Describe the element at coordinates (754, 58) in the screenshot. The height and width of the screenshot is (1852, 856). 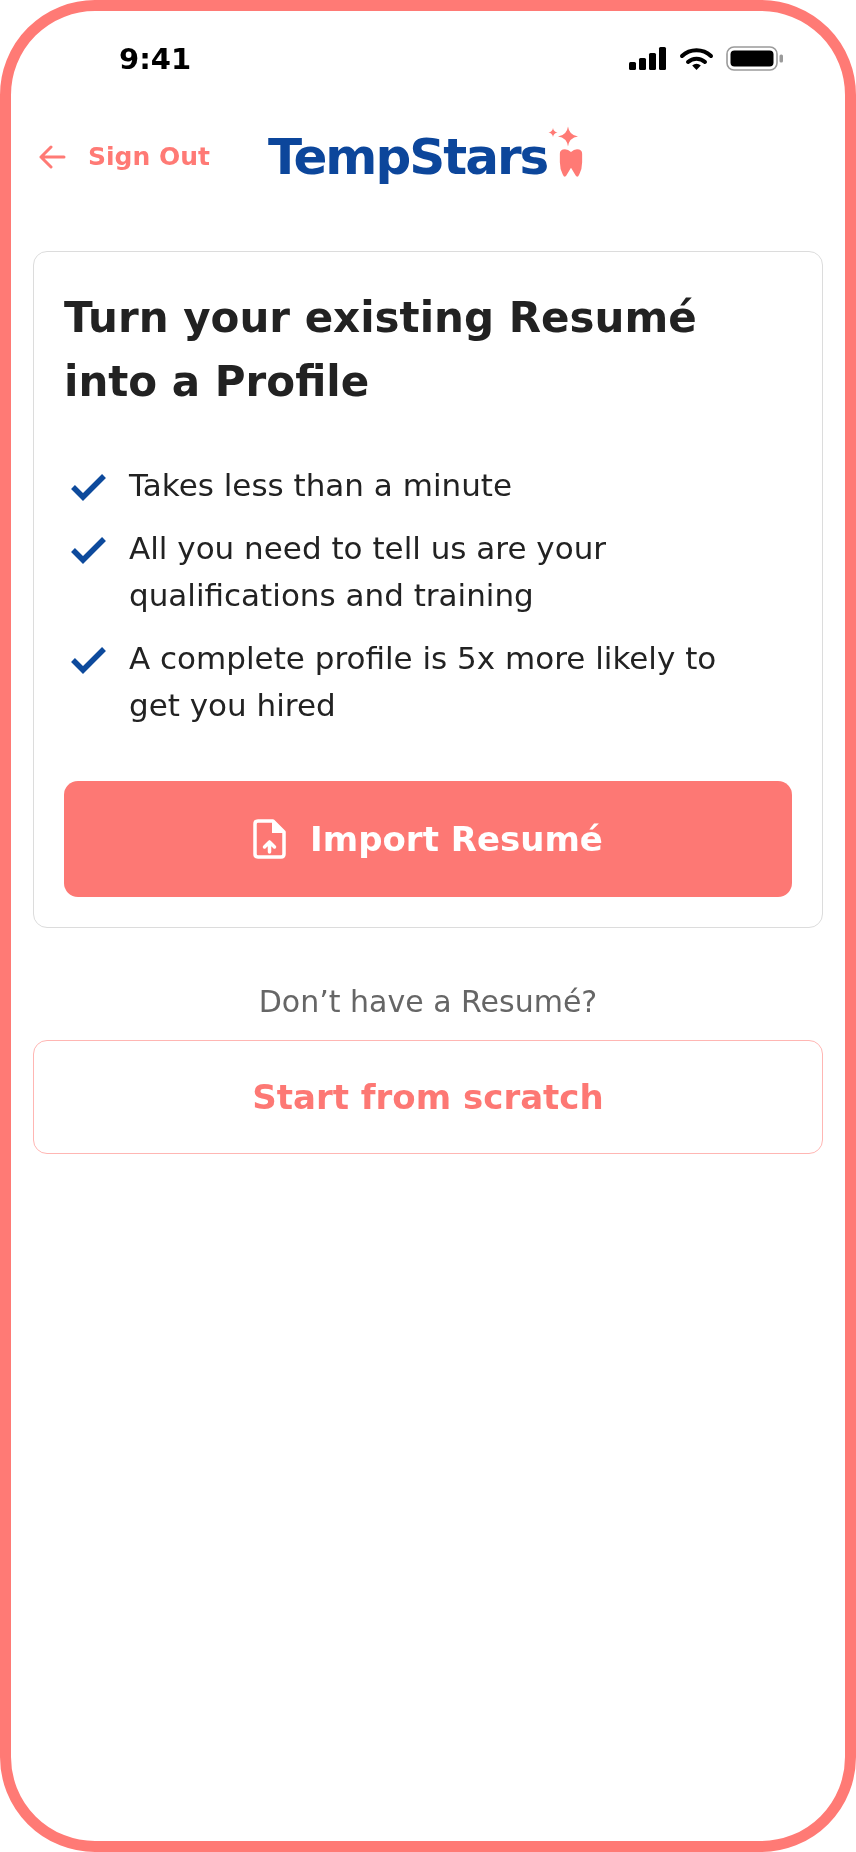
I see `battery-icon` at that location.